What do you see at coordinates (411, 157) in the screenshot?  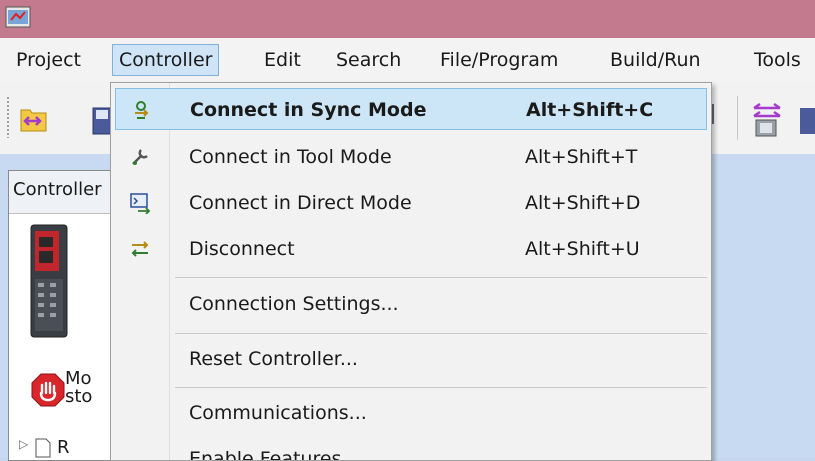 I see `menu-item-connect-tool: Connect in Tool Mode Alt+Shift+T` at bounding box center [411, 157].